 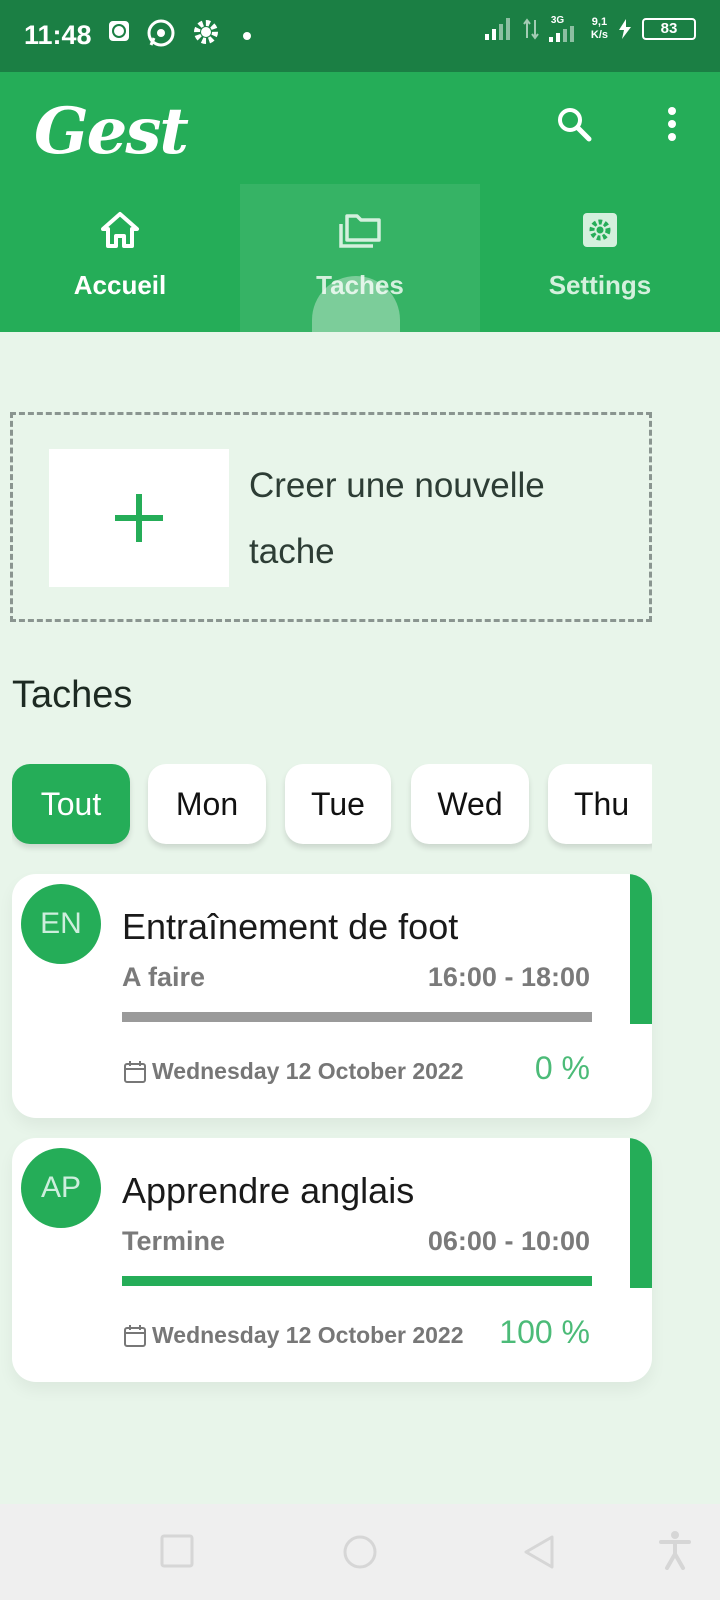 I want to click on status-time: 11:48, so click(x=58, y=35).